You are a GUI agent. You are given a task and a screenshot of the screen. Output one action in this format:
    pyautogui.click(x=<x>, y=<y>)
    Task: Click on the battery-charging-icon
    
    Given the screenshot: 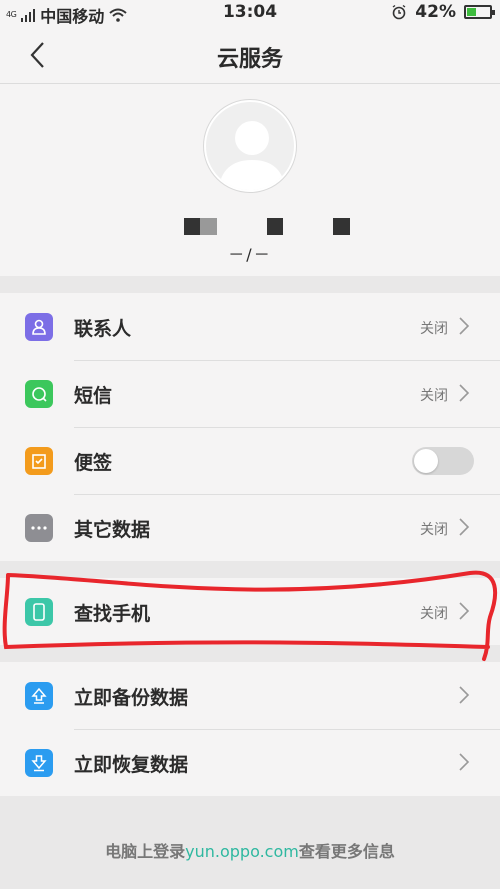 What is the action you would take?
    pyautogui.click(x=479, y=12)
    